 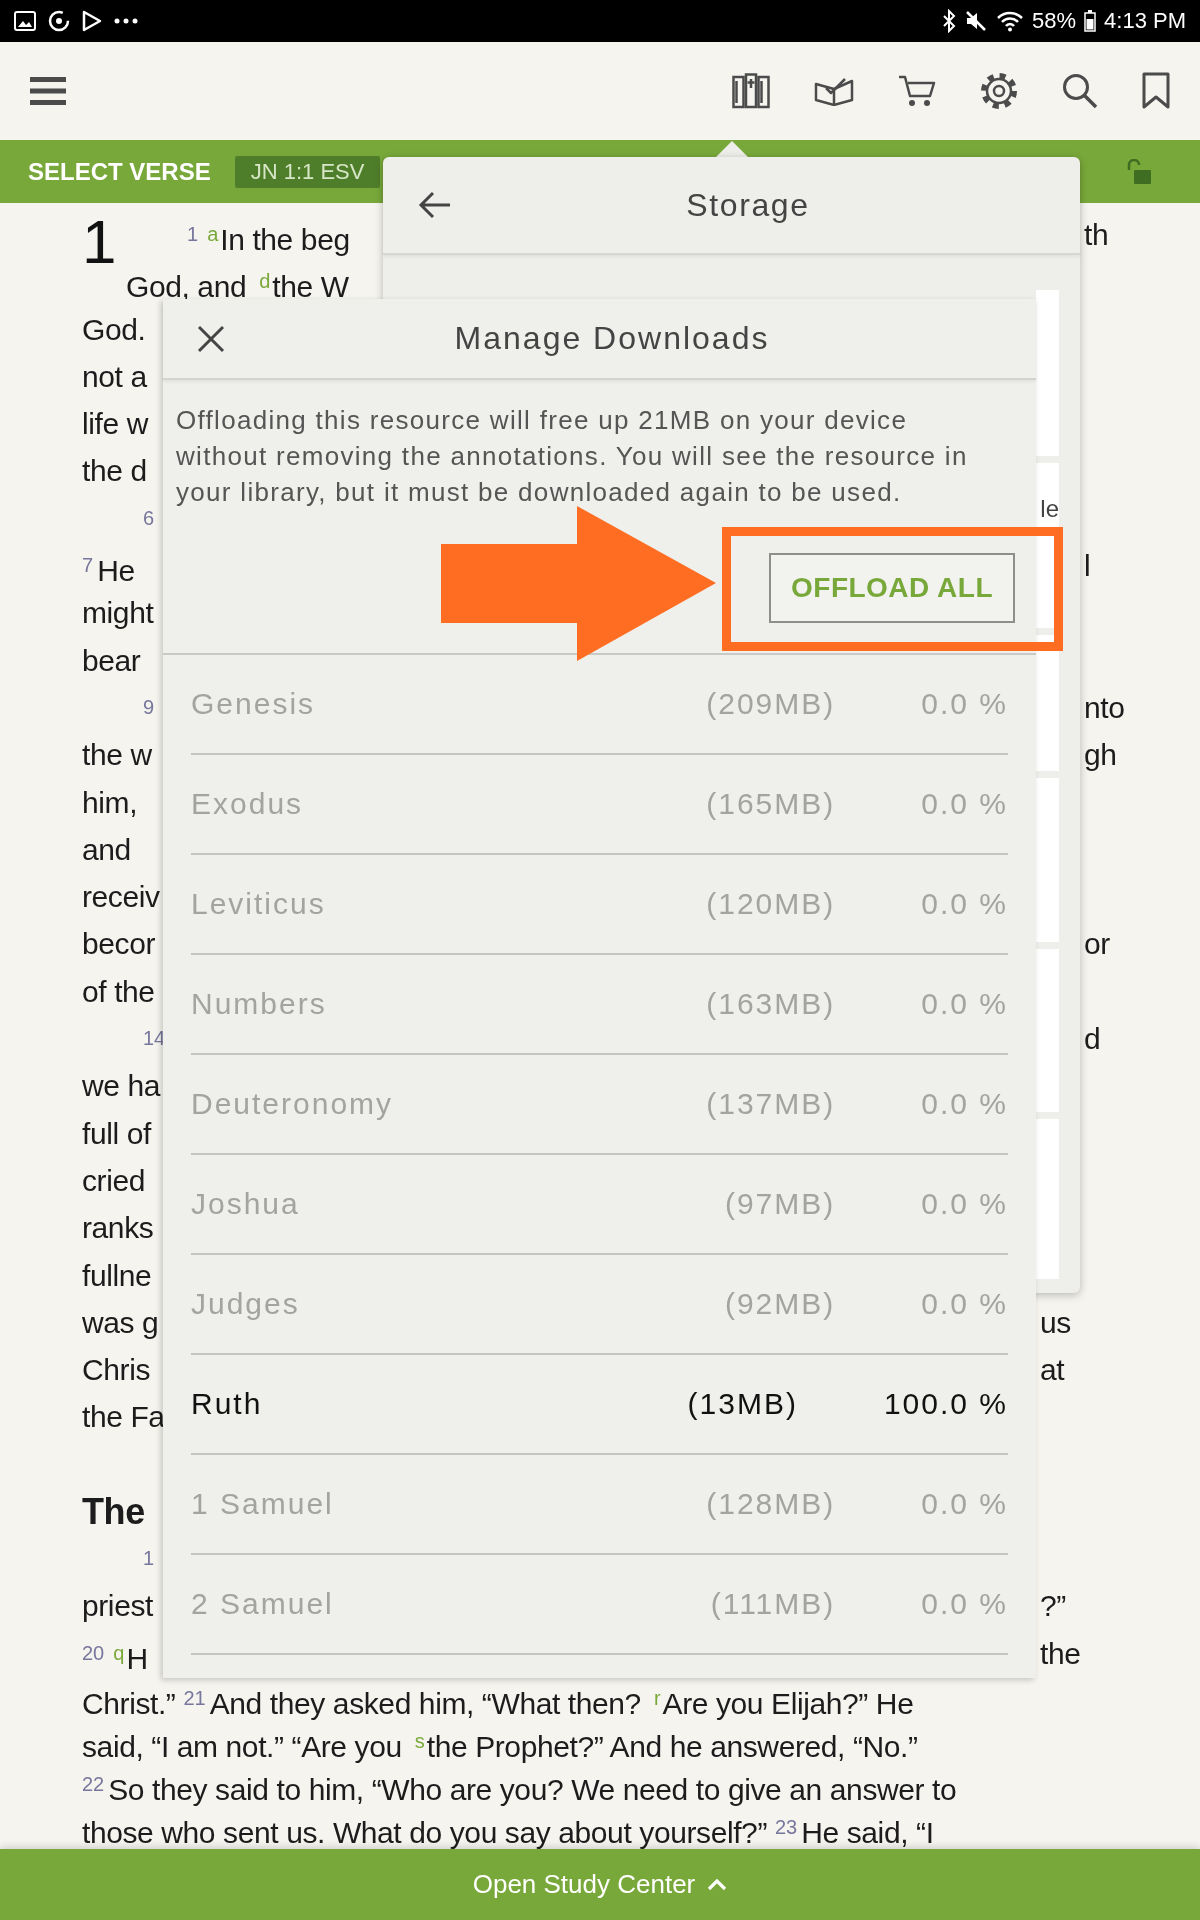 What do you see at coordinates (115, 424) in the screenshot?
I see `verse-text: life w` at bounding box center [115, 424].